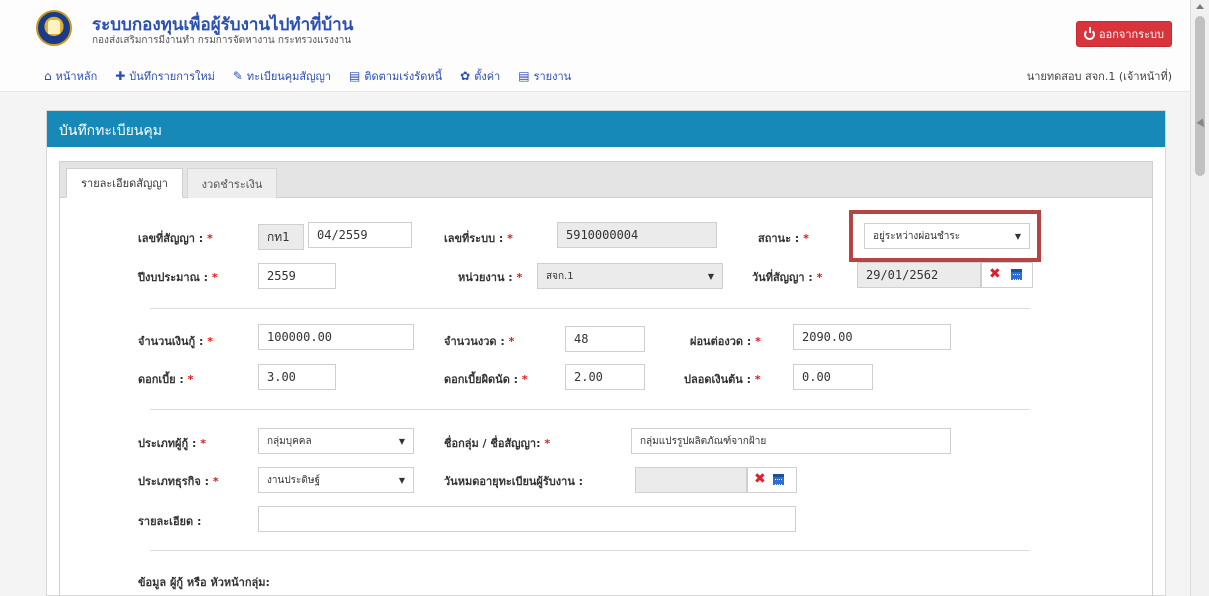 Image resolution: width=1209 pixels, height=596 pixels. What do you see at coordinates (289, 441) in the screenshot?
I see `borrower-type-value: กลุ่มบุคคล` at bounding box center [289, 441].